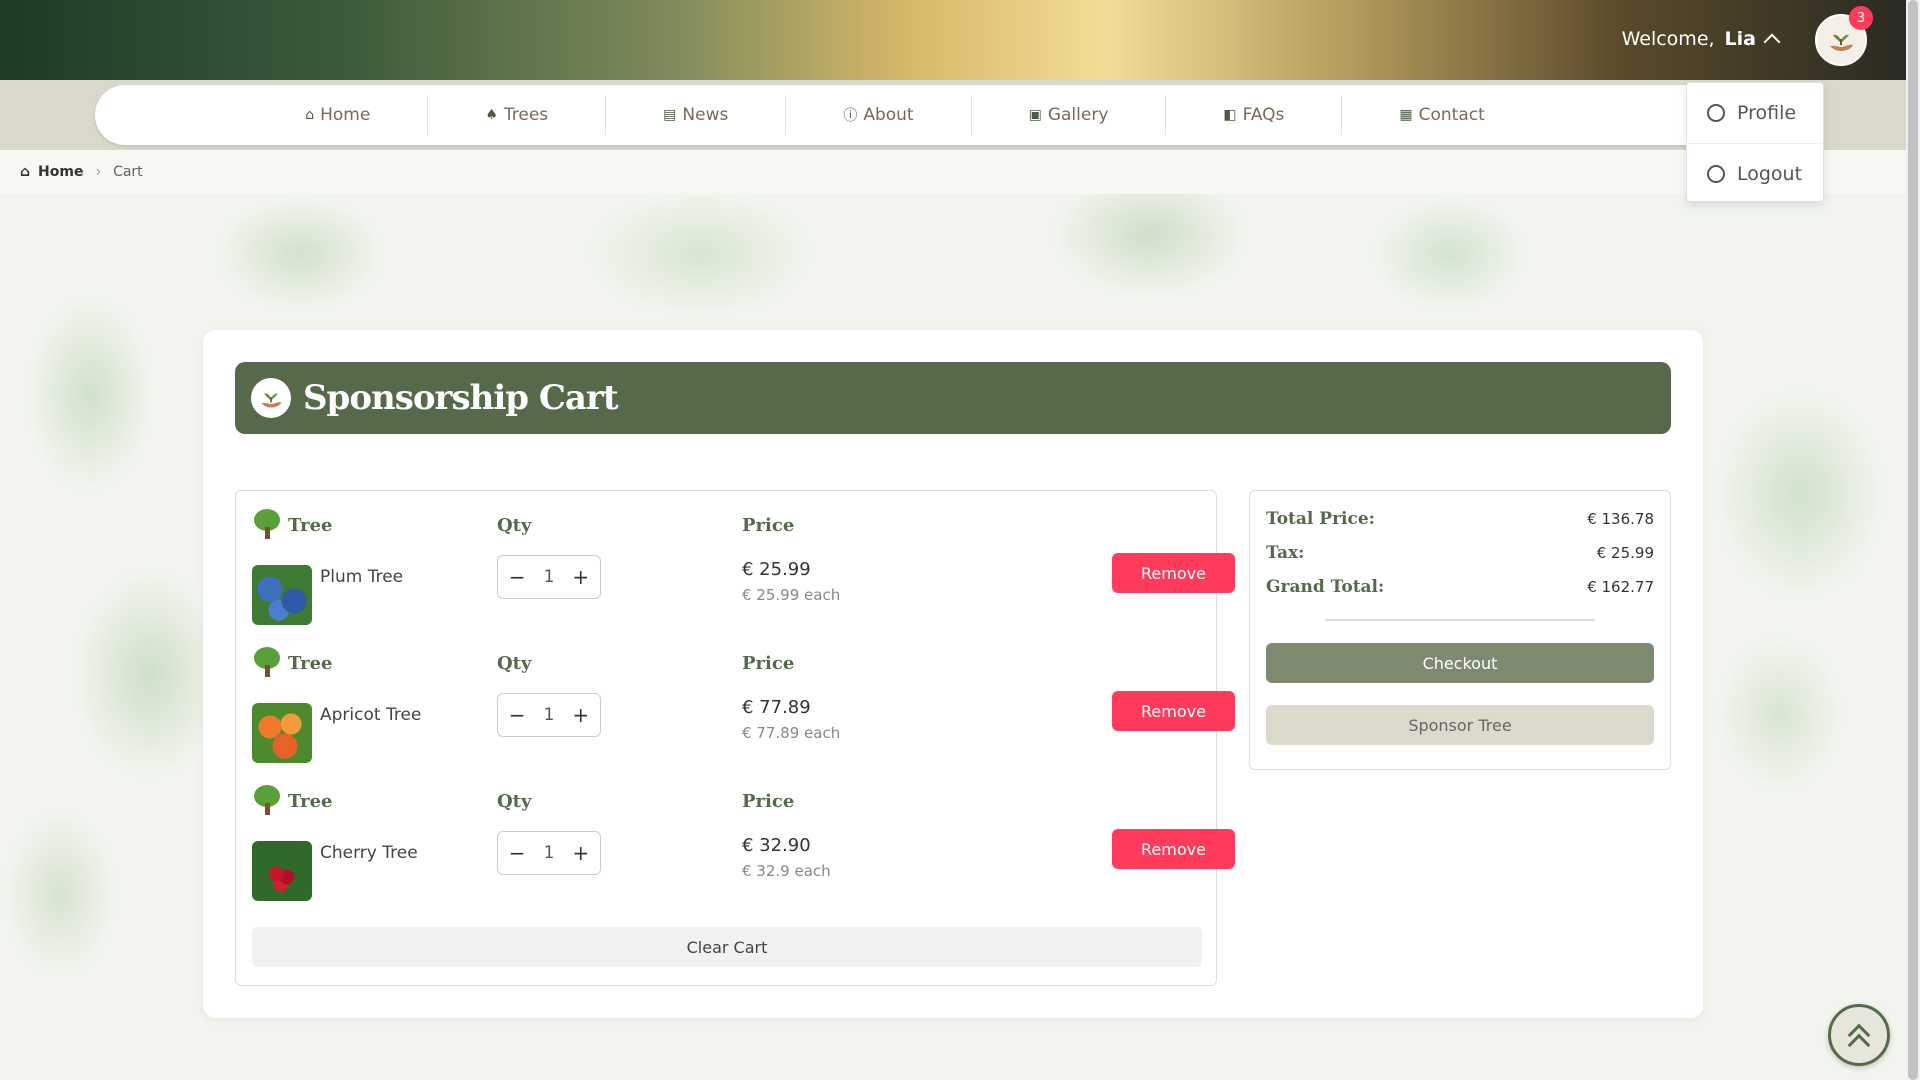 This screenshot has height=1080, width=1920. Describe the element at coordinates (1460, 519) in the screenshot. I see `summary-total-row: Total Price: € 136.78` at that location.